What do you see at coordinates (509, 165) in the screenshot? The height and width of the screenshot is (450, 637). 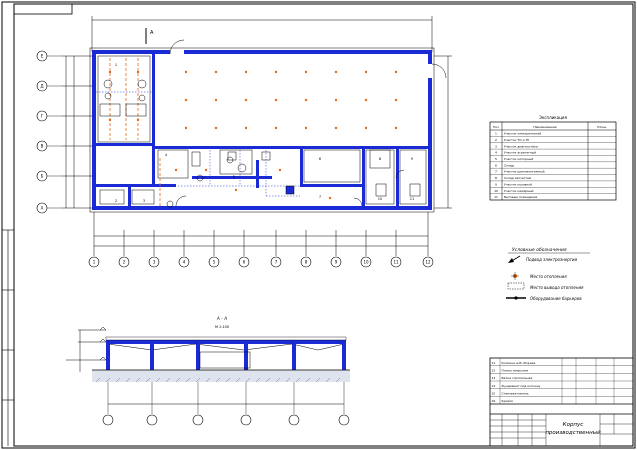 I see `explication-name: Склад` at bounding box center [509, 165].